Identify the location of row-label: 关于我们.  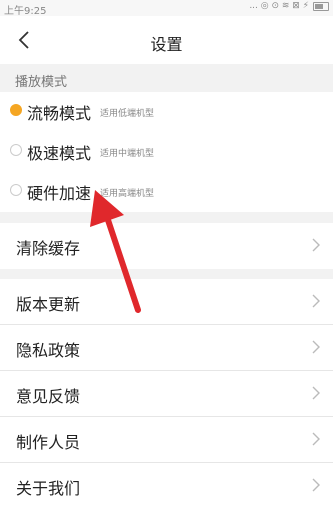
(48, 488).